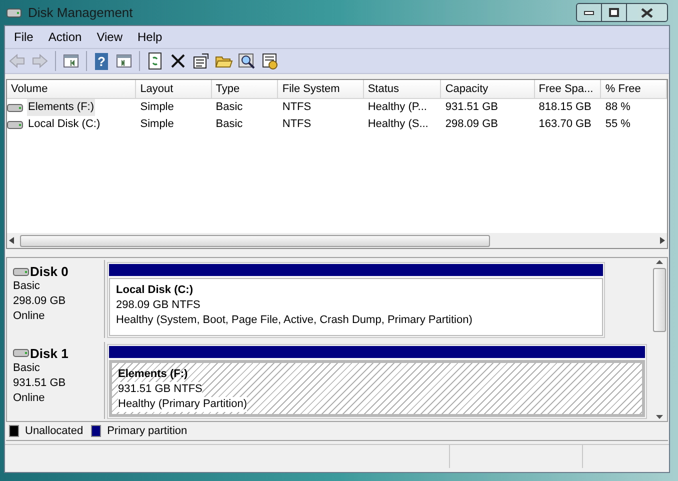 The image size is (678, 481). Describe the element at coordinates (270, 61) in the screenshot. I see `settings-icon` at that location.